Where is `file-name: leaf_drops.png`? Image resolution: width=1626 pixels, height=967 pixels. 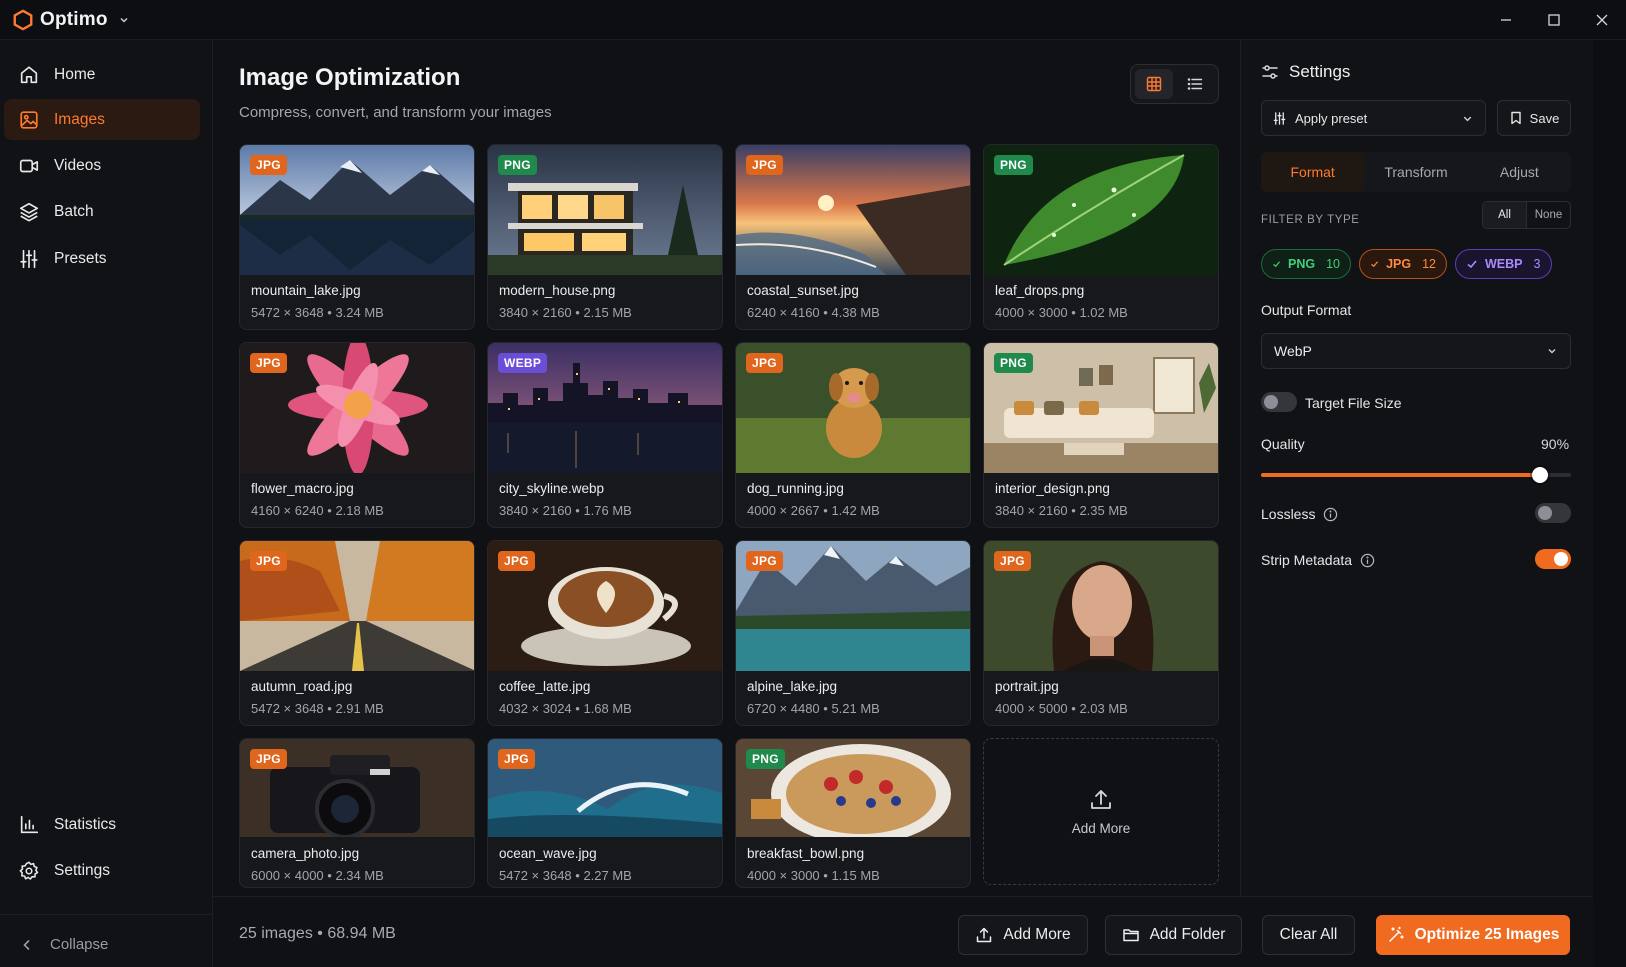 file-name: leaf_drops.png is located at coordinates (1040, 290).